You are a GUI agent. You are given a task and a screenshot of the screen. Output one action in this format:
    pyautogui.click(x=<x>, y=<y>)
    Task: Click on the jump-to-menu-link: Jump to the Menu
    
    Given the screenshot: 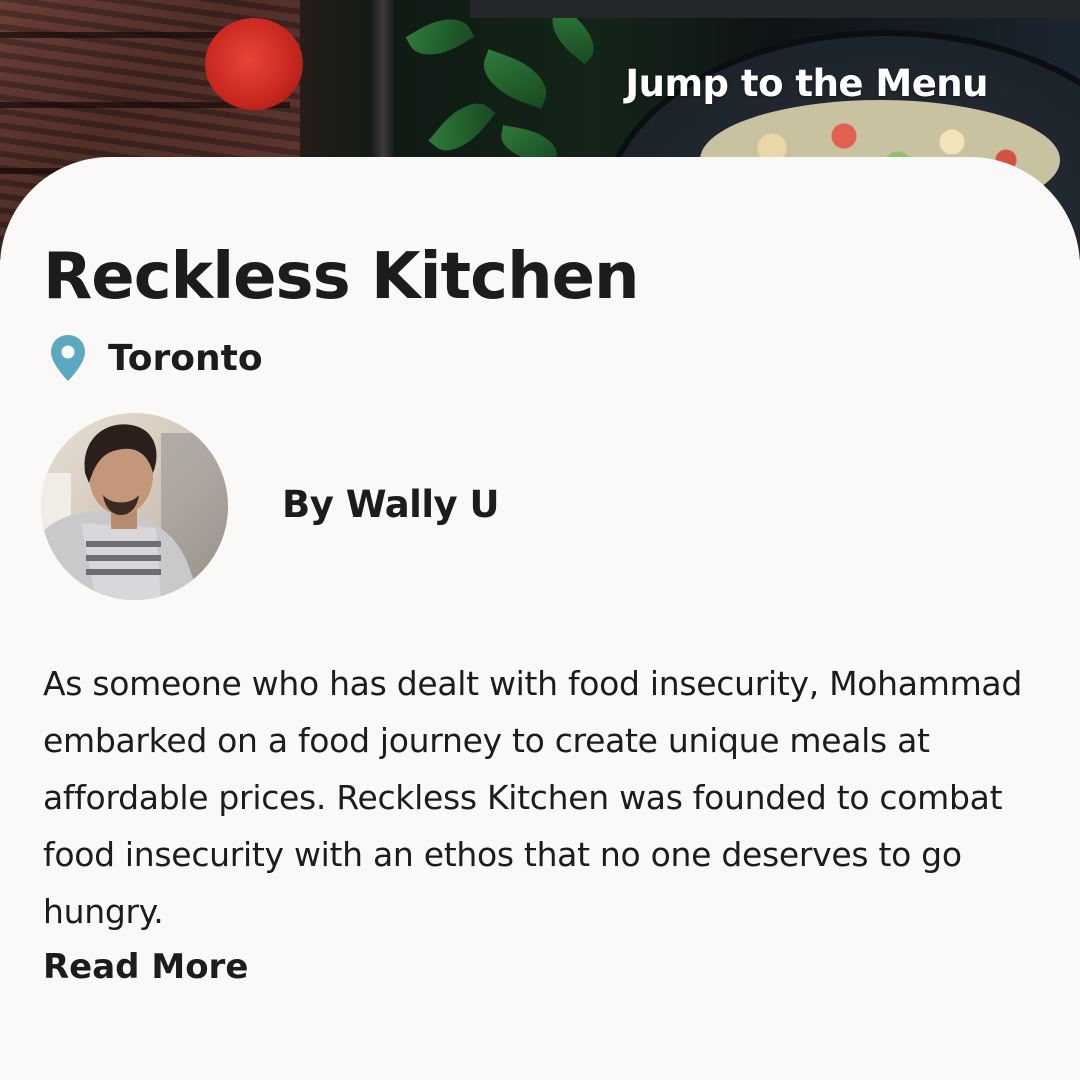 What is the action you would take?
    pyautogui.click(x=806, y=83)
    